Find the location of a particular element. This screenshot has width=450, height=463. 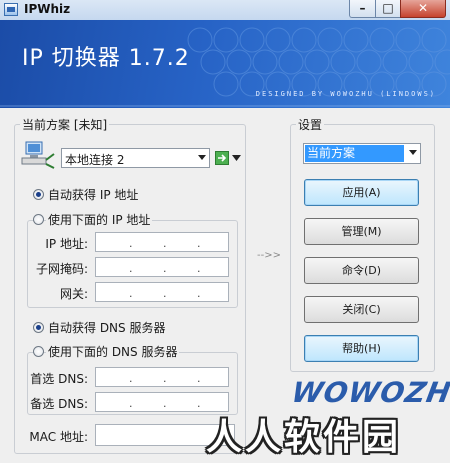

refresh-icon is located at coordinates (222, 158).